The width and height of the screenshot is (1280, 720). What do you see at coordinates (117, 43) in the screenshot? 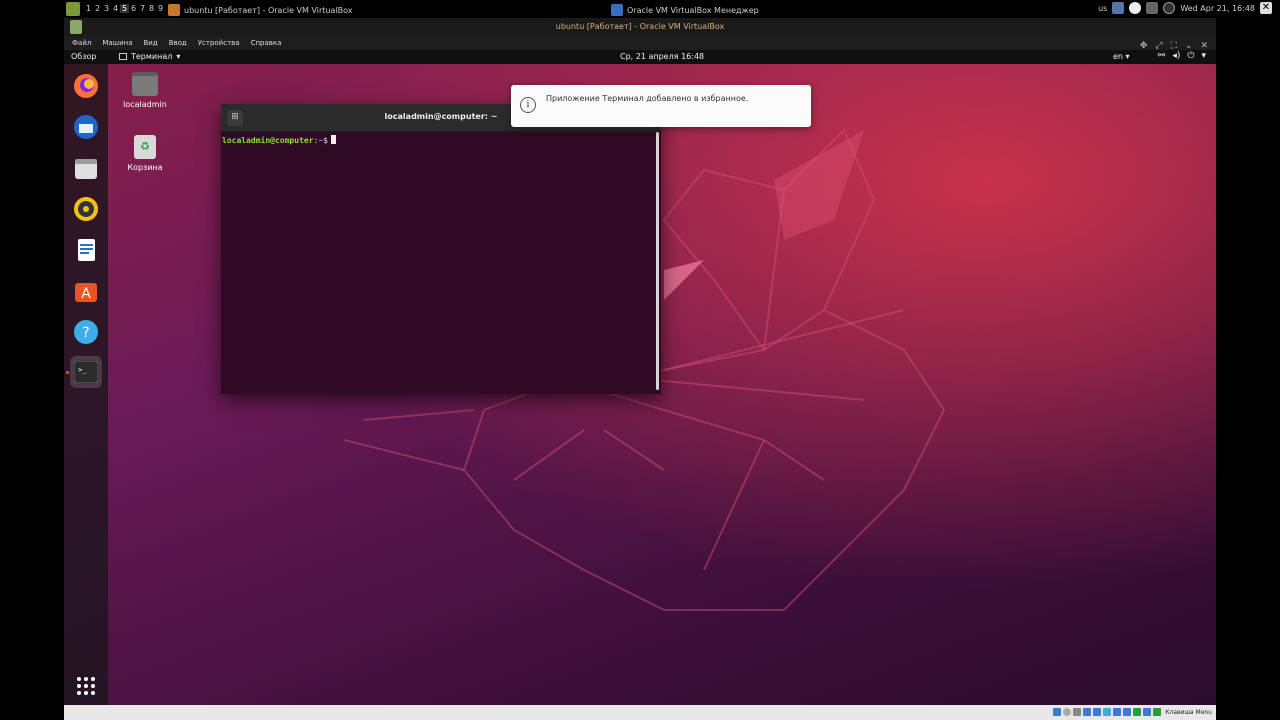
I see `menu-machine: Машина` at bounding box center [117, 43].